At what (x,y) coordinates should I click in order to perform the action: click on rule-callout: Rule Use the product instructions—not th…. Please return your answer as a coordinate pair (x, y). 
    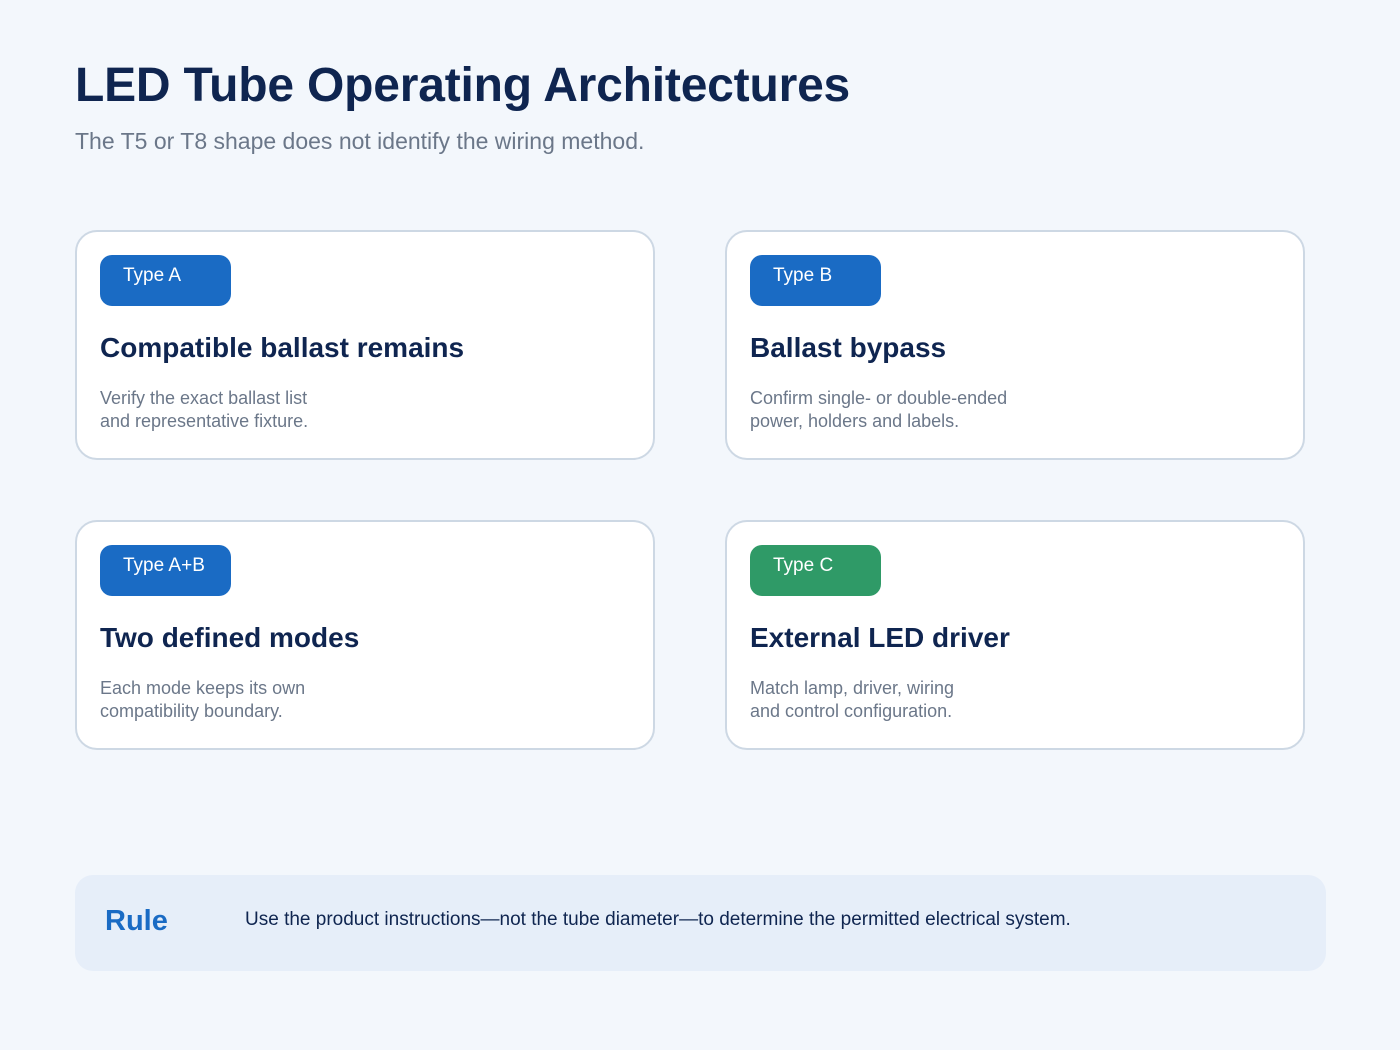
    Looking at the image, I should click on (700, 923).